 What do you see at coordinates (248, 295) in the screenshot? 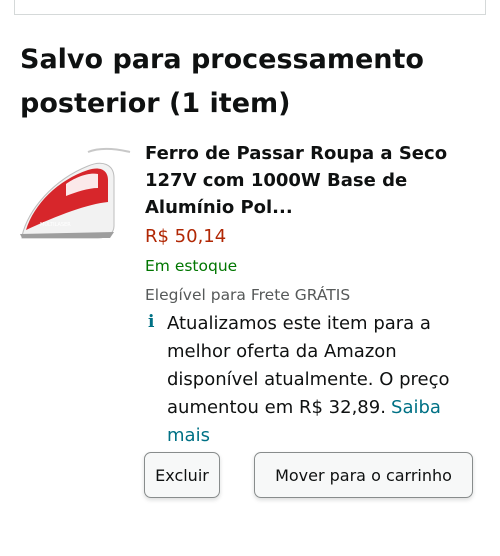
I see `free-shipping-eligibility: Elegível para Frete GRÁTIS` at bounding box center [248, 295].